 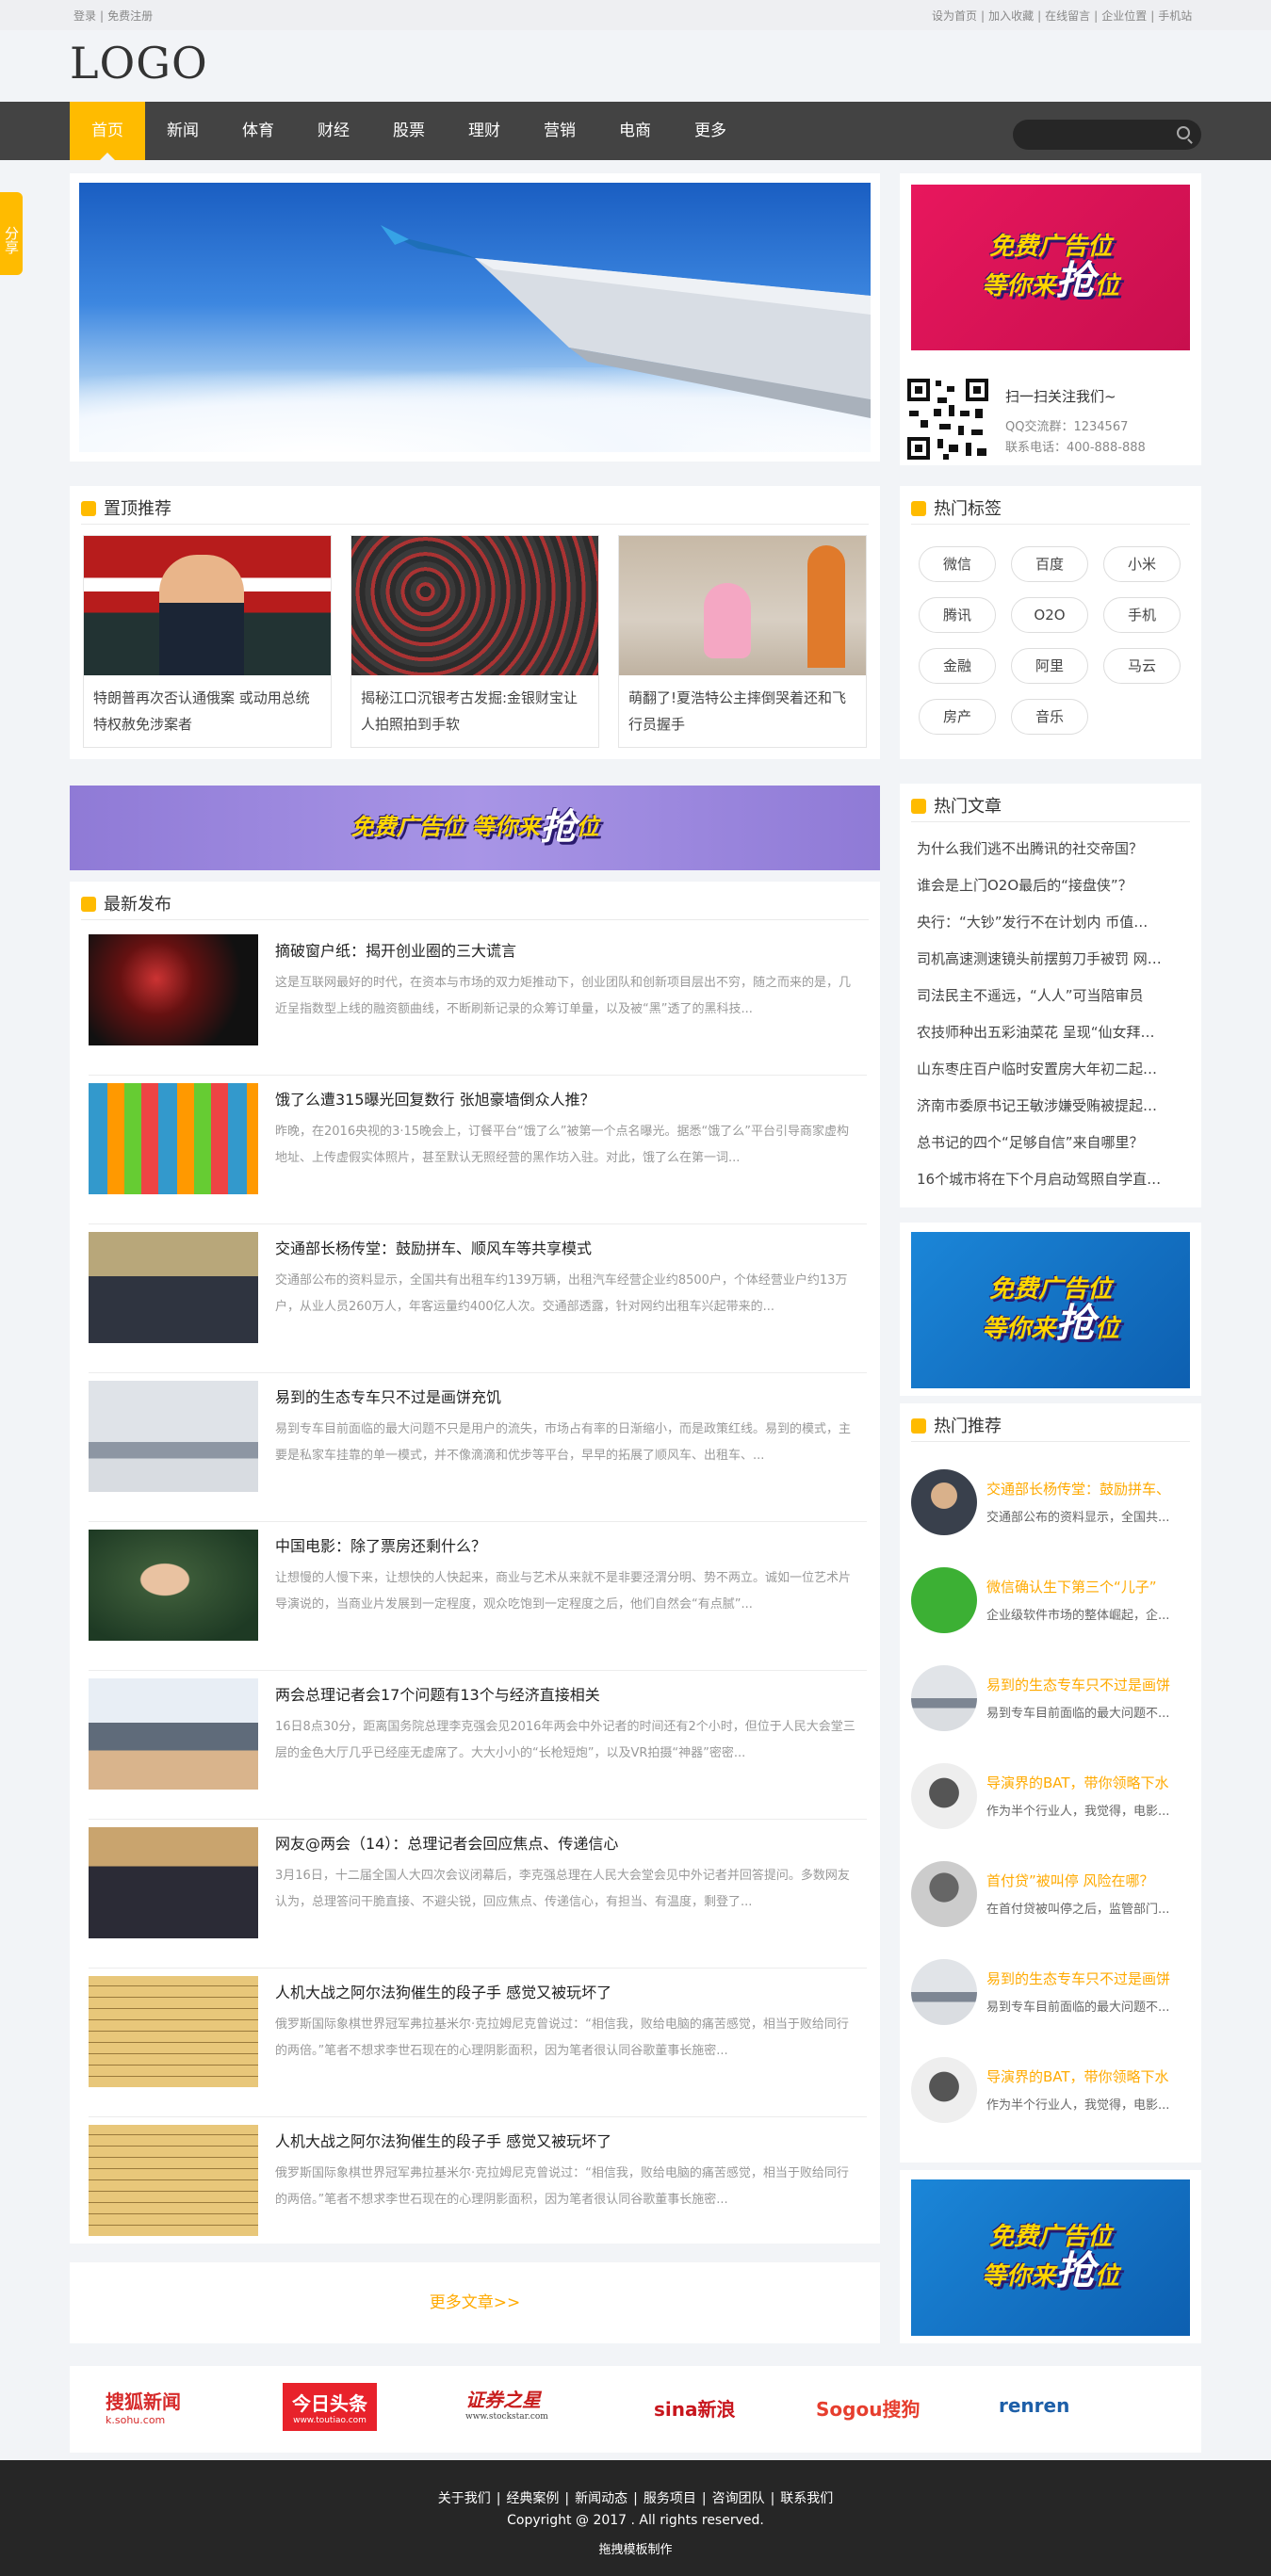 What do you see at coordinates (742, 641) in the screenshot?
I see `featured-card: 萌翻了!夏浩特公主摔倒哭着还和飞行员握手` at bounding box center [742, 641].